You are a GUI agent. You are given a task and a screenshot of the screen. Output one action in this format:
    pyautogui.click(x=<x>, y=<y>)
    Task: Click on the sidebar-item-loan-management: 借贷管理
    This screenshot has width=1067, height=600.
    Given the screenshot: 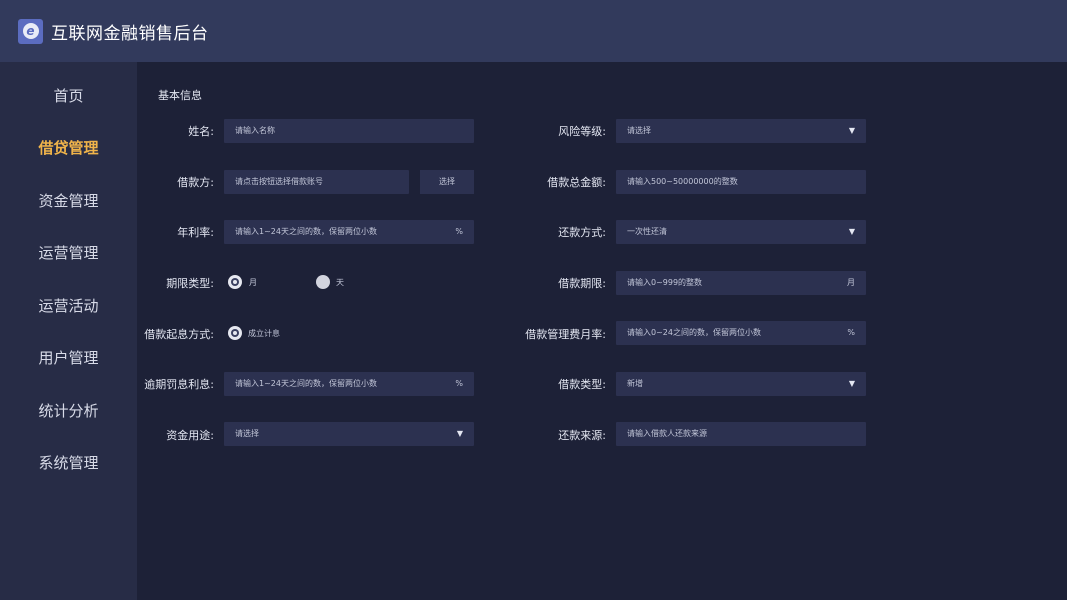 What is the action you would take?
    pyautogui.click(x=68, y=147)
    